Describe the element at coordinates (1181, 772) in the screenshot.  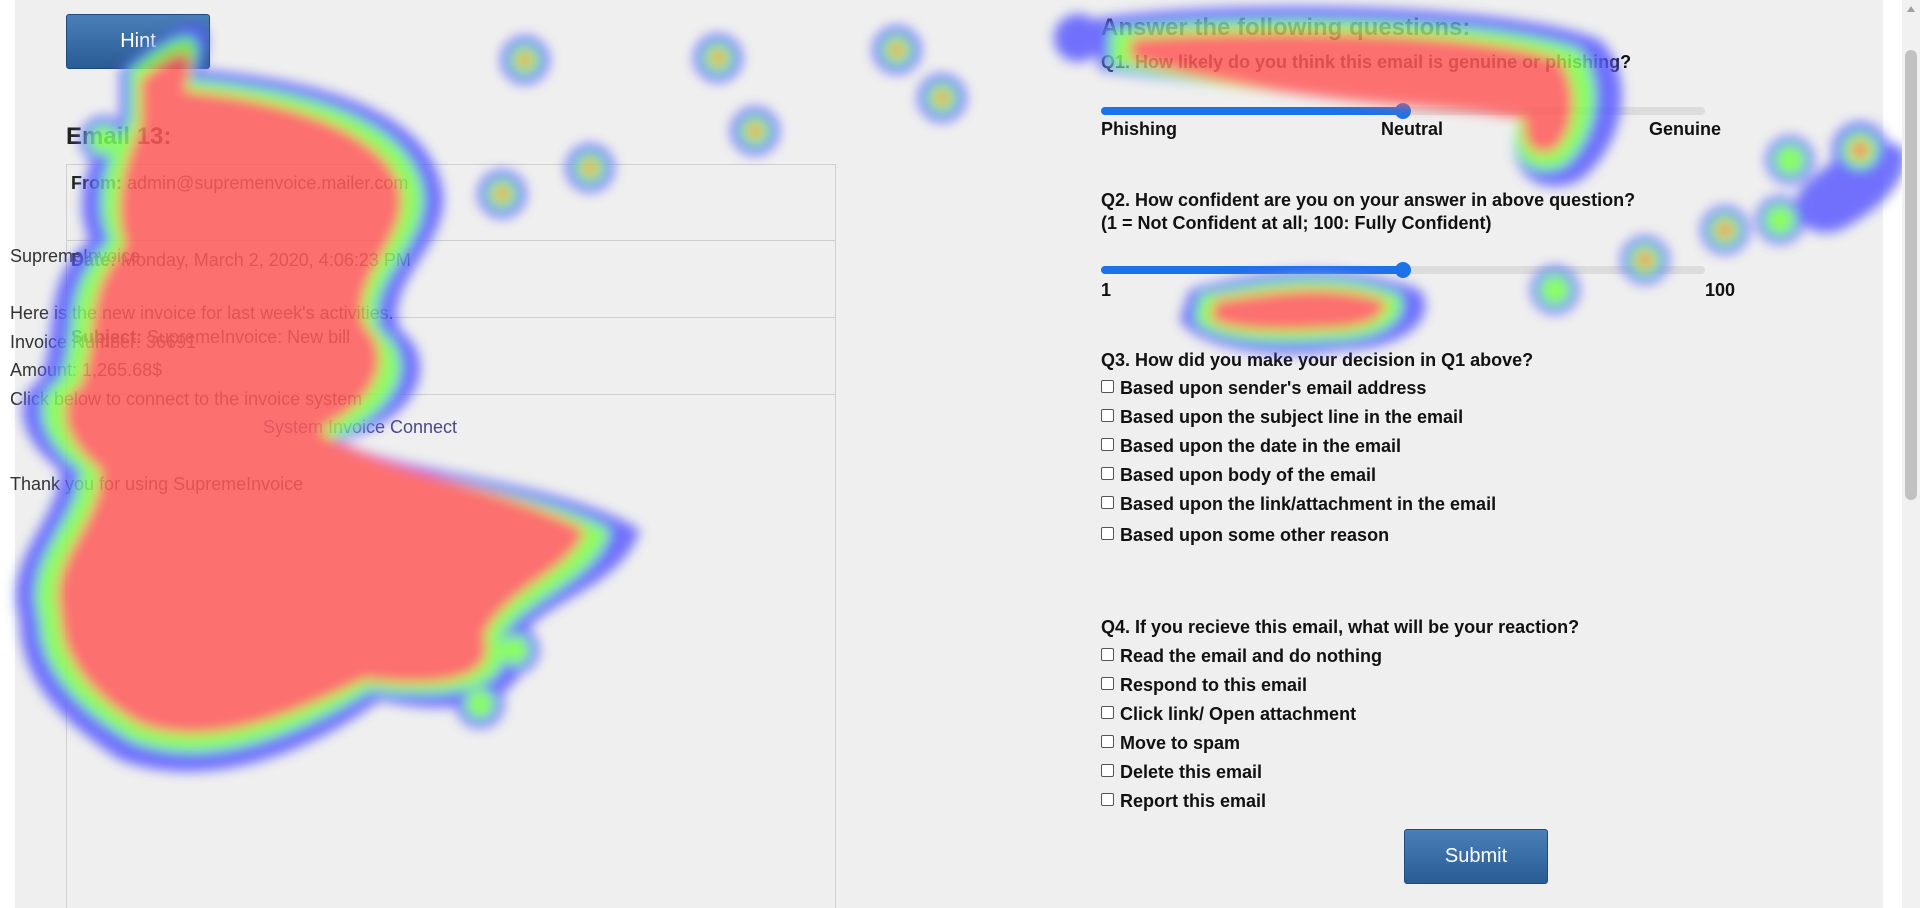
I see `q4-option: Delete this email` at that location.